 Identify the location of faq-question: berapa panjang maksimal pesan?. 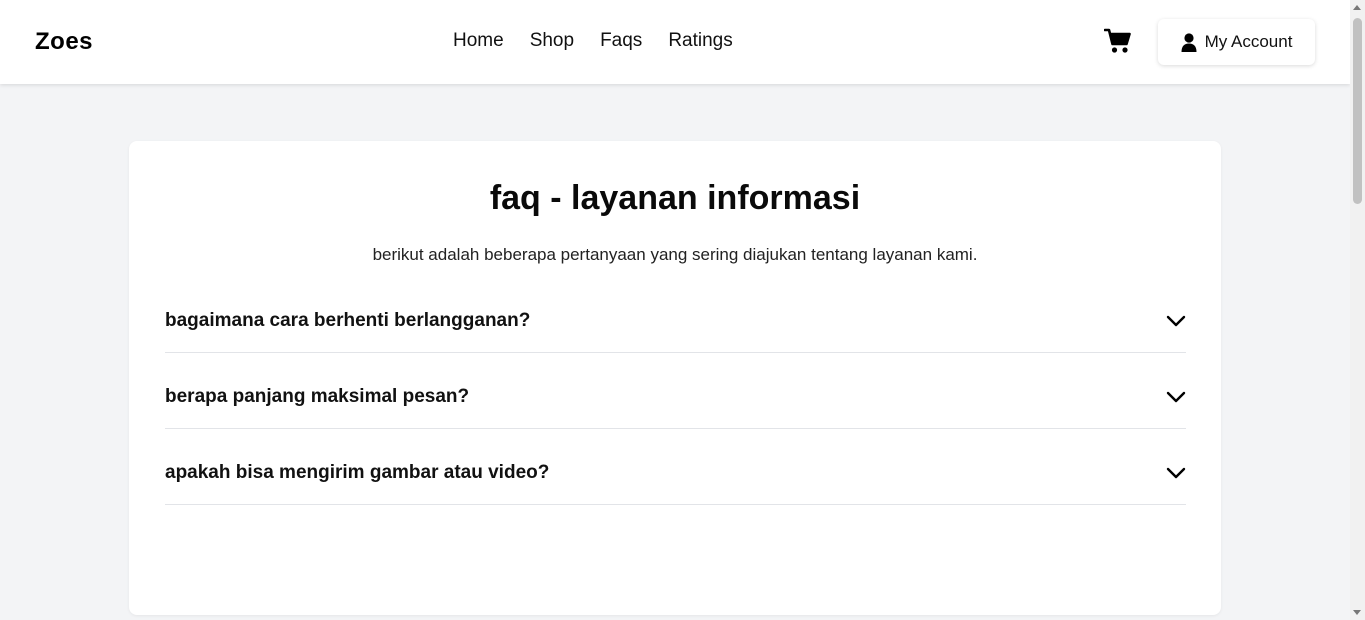
(317, 396).